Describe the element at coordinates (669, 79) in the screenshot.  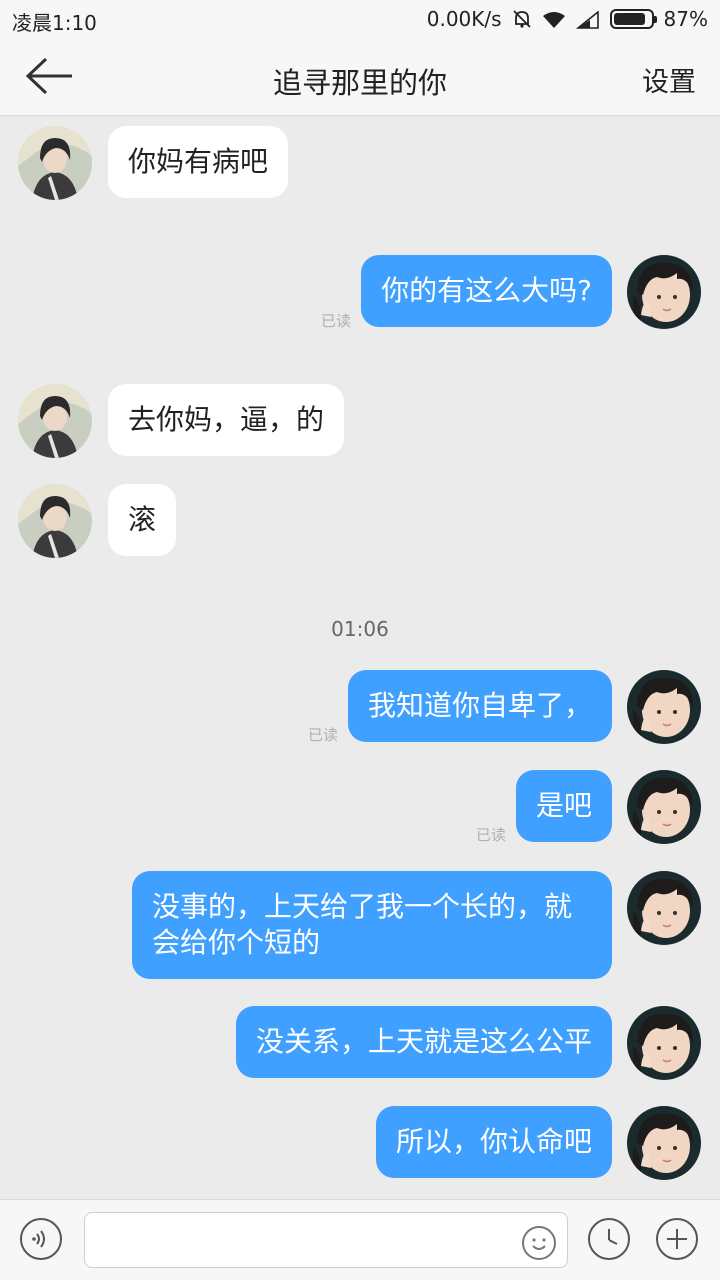
I see `settings-button: 设置` at that location.